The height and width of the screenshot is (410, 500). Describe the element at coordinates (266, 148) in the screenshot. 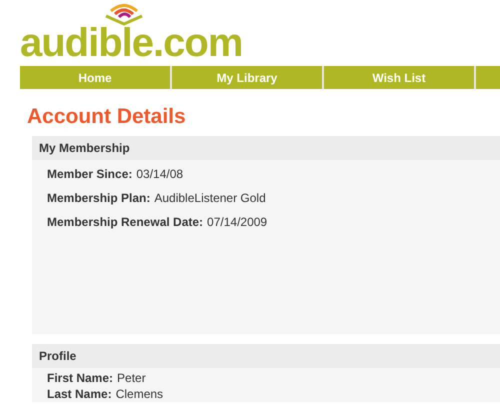

I see `section-header: My Membership` at that location.